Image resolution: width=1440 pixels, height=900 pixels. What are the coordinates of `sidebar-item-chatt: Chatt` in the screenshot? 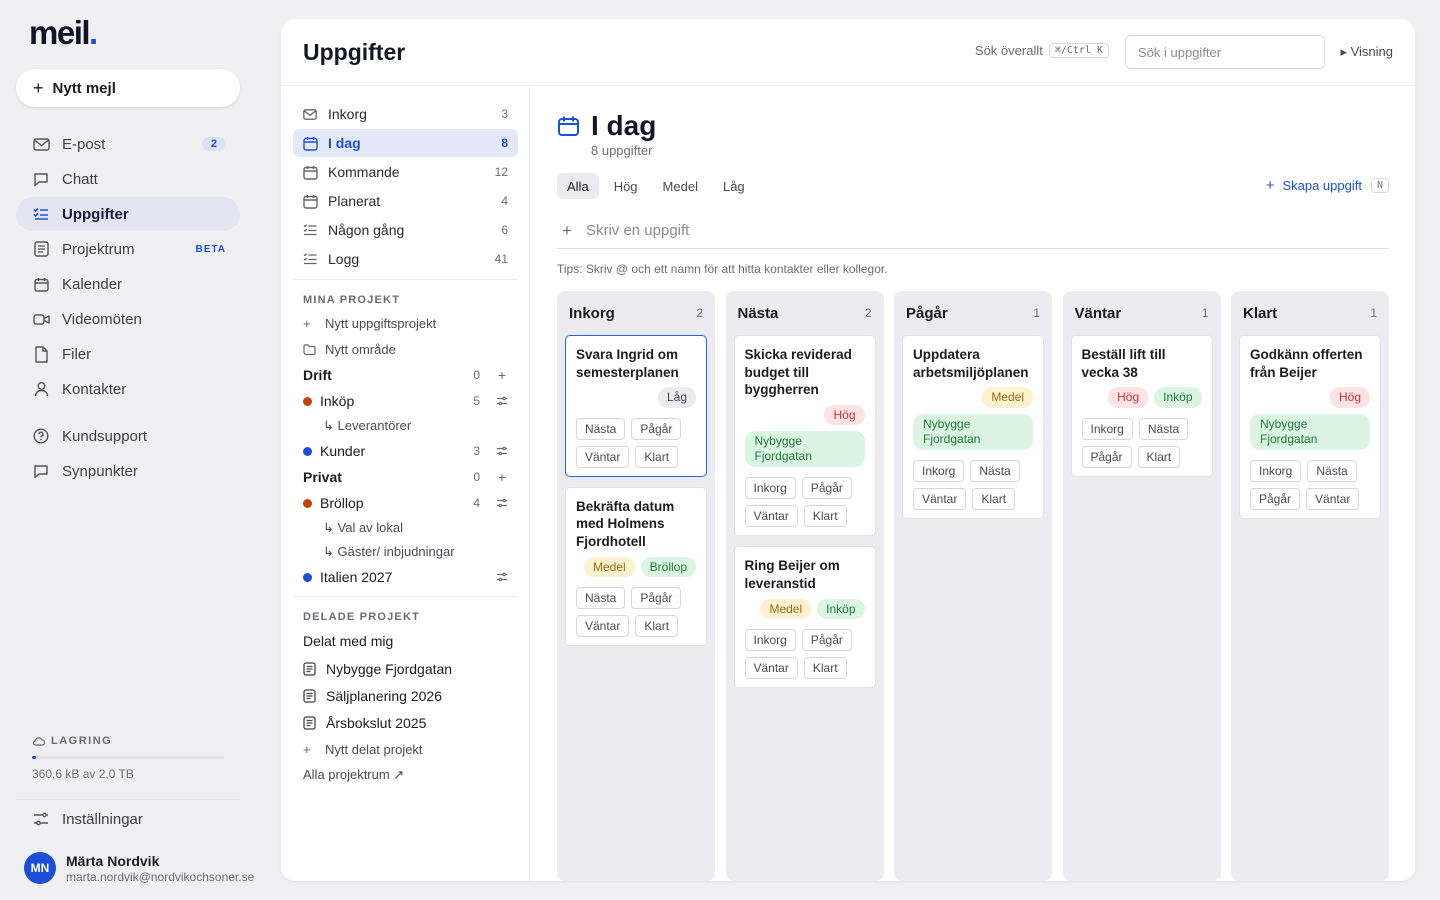 It's located at (128, 179).